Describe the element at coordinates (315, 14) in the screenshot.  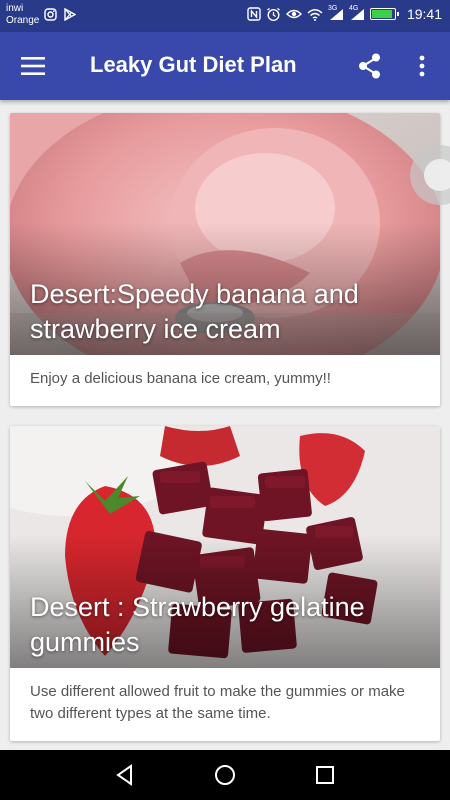
I see `wifi-icon` at that location.